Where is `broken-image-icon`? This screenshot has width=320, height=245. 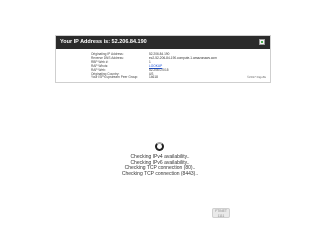 broken-image-icon is located at coordinates (262, 42).